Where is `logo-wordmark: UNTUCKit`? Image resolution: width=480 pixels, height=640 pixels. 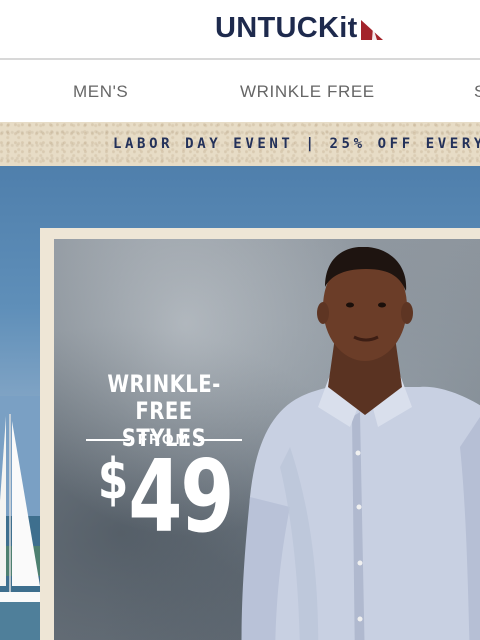 logo-wordmark: UNTUCKit is located at coordinates (286, 27).